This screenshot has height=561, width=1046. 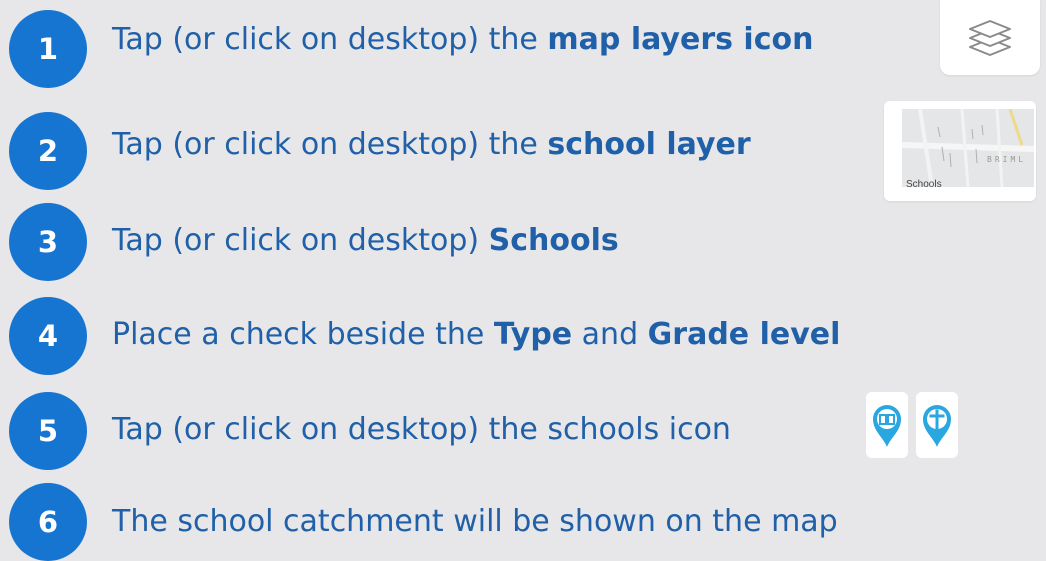 I want to click on catholic-school-cross-pin-icon, so click(x=937, y=426).